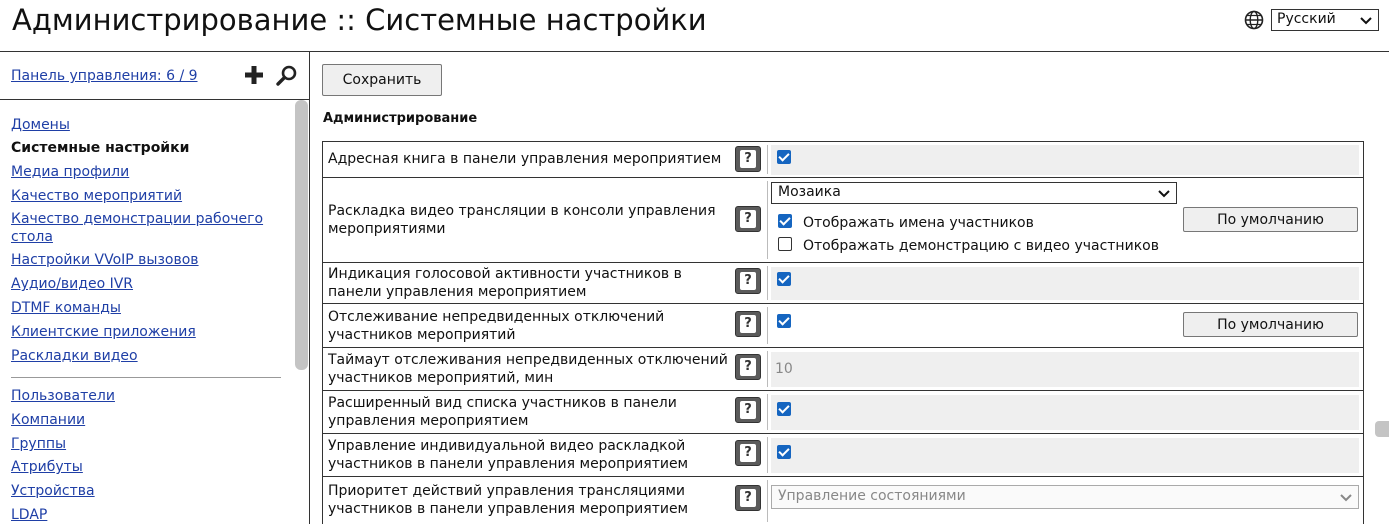  I want to click on address-book-checkbox, so click(784, 157).